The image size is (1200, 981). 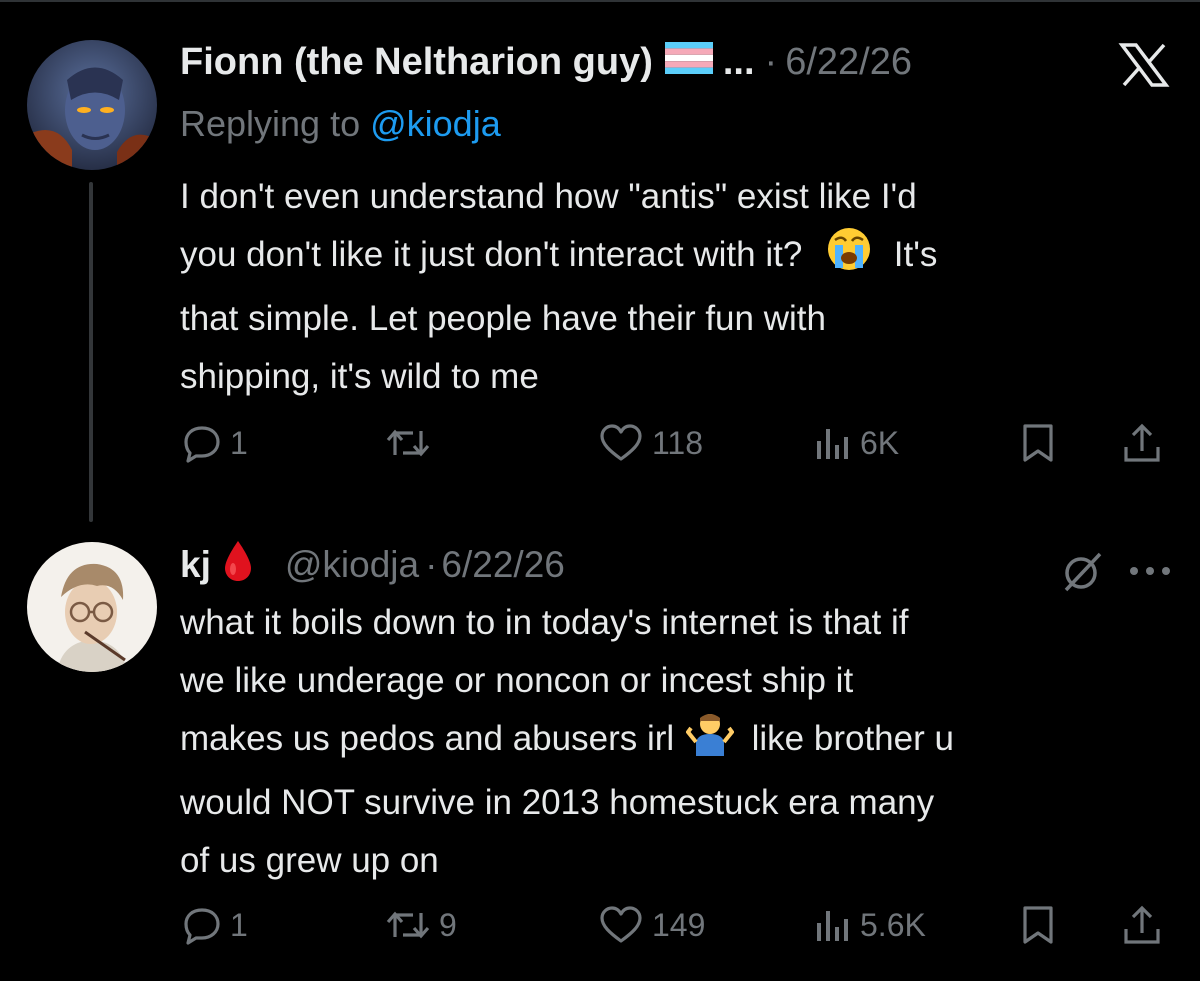 What do you see at coordinates (710, 742) in the screenshot?
I see `man-shrugging-emoji` at bounding box center [710, 742].